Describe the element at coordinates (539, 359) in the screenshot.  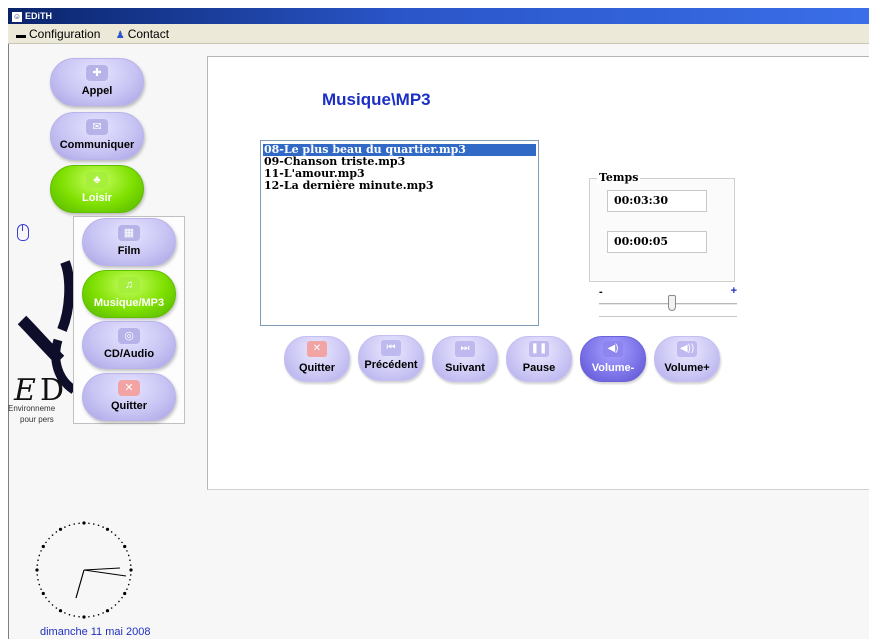
I see `pause-button: ❚❚ Pause` at that location.